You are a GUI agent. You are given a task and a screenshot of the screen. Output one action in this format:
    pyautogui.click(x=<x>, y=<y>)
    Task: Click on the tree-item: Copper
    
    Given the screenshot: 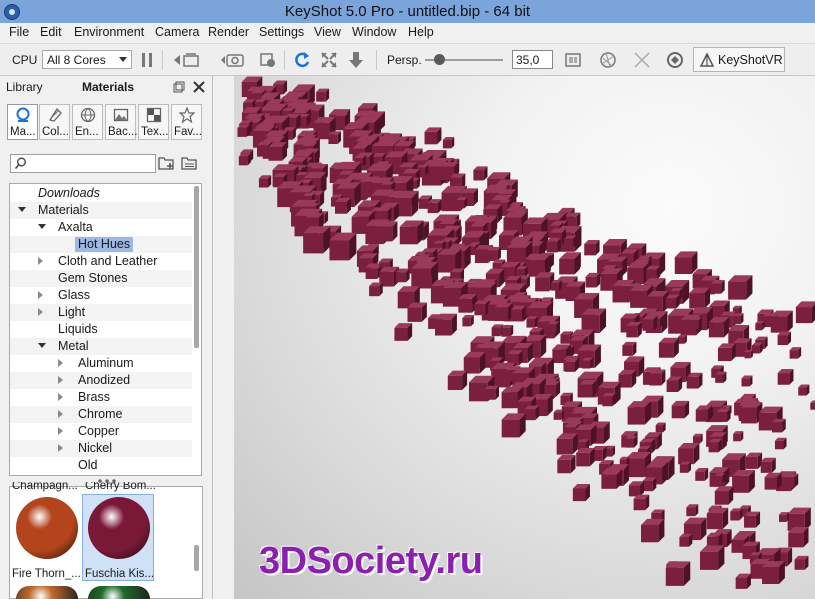 What is the action you would take?
    pyautogui.click(x=101, y=431)
    